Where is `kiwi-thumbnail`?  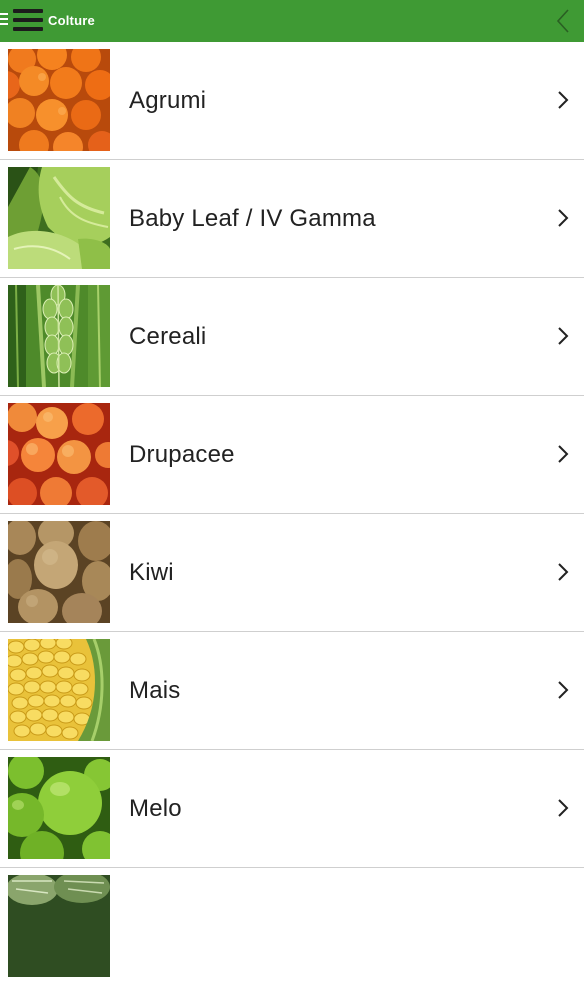
kiwi-thumbnail is located at coordinates (59, 572).